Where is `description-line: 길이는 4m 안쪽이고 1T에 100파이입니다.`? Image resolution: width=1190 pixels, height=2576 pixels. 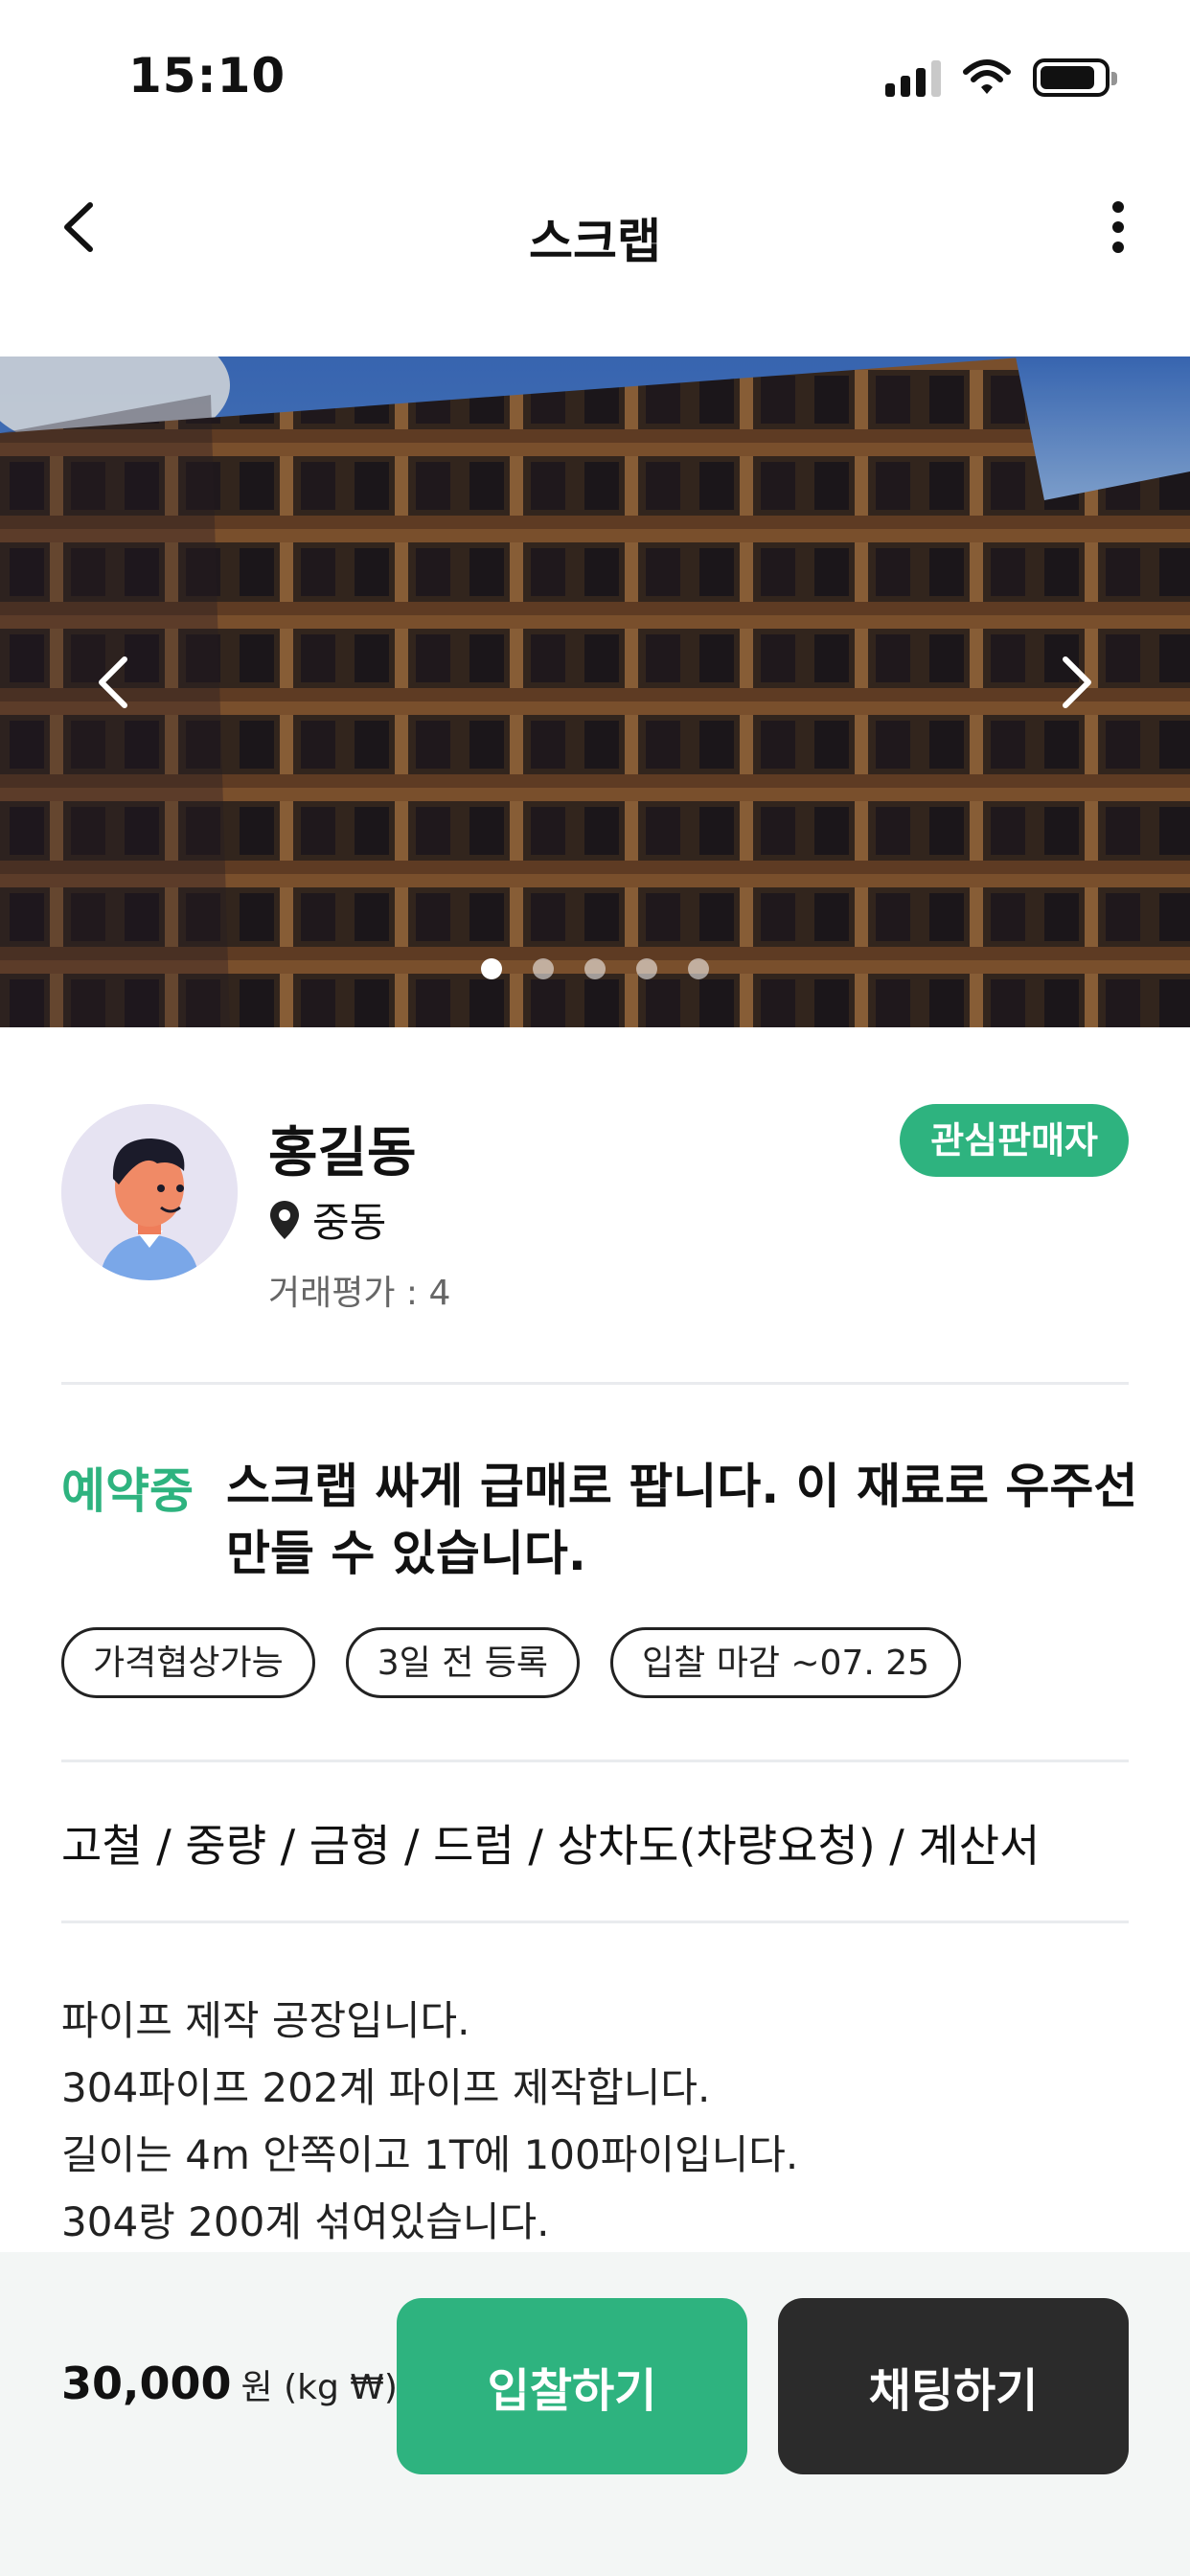
description-line: 길이는 4m 안쪽이고 1T에 100파이입니다. is located at coordinates (430, 2154).